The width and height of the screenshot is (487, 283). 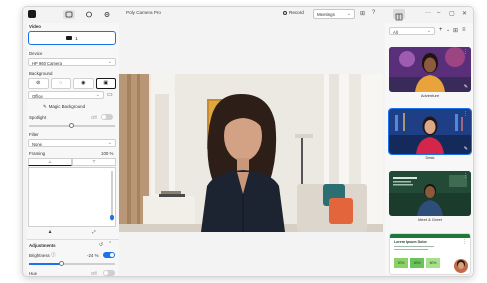 What do you see at coordinates (464, 30) in the screenshot?
I see `list-view-icon: ≡` at bounding box center [464, 30].